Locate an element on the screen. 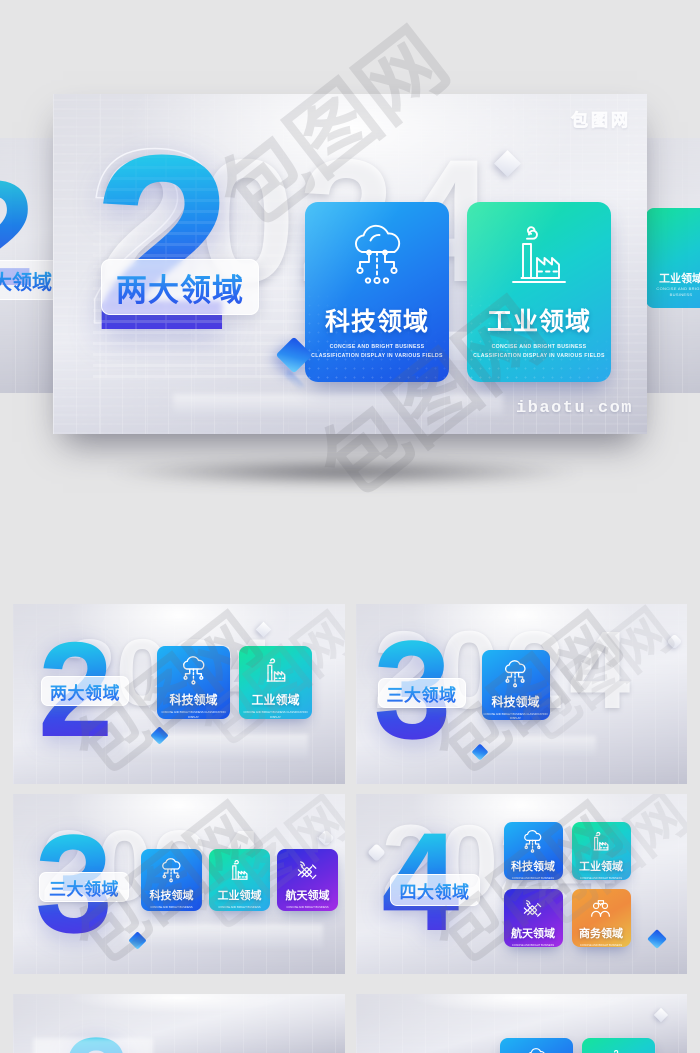 This screenshot has height=1053, width=700. big-numeral: 2 is located at coordinates (163, 242).